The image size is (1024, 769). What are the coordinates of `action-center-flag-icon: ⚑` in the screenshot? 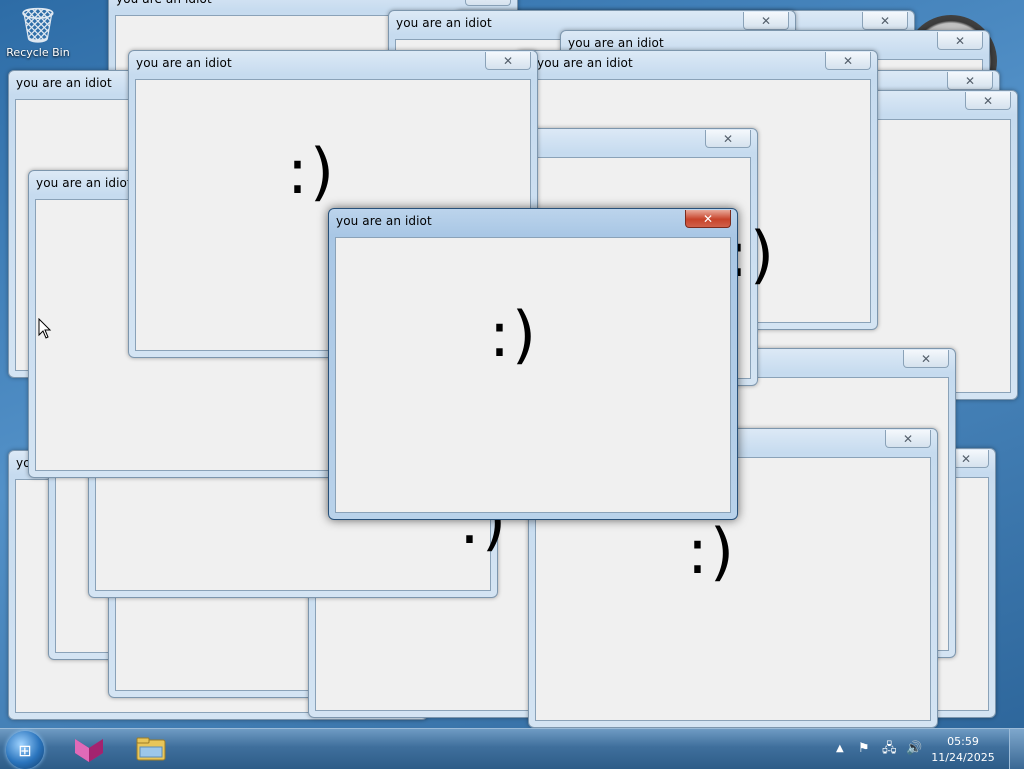 It's located at (864, 749).